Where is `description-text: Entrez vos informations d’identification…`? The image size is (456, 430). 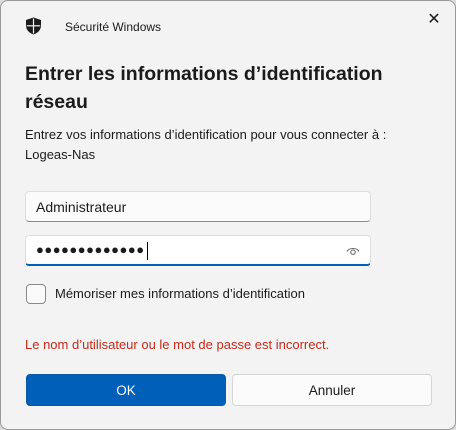 description-text: Entrez vos informations d’identification… is located at coordinates (206, 134).